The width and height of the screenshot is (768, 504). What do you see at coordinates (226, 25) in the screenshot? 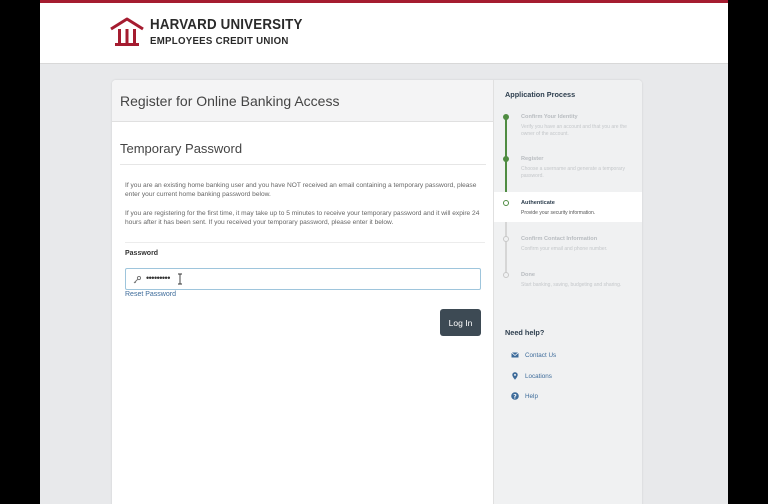
I see `logo-name-line1: HARVARD UNIVERSITY` at bounding box center [226, 25].